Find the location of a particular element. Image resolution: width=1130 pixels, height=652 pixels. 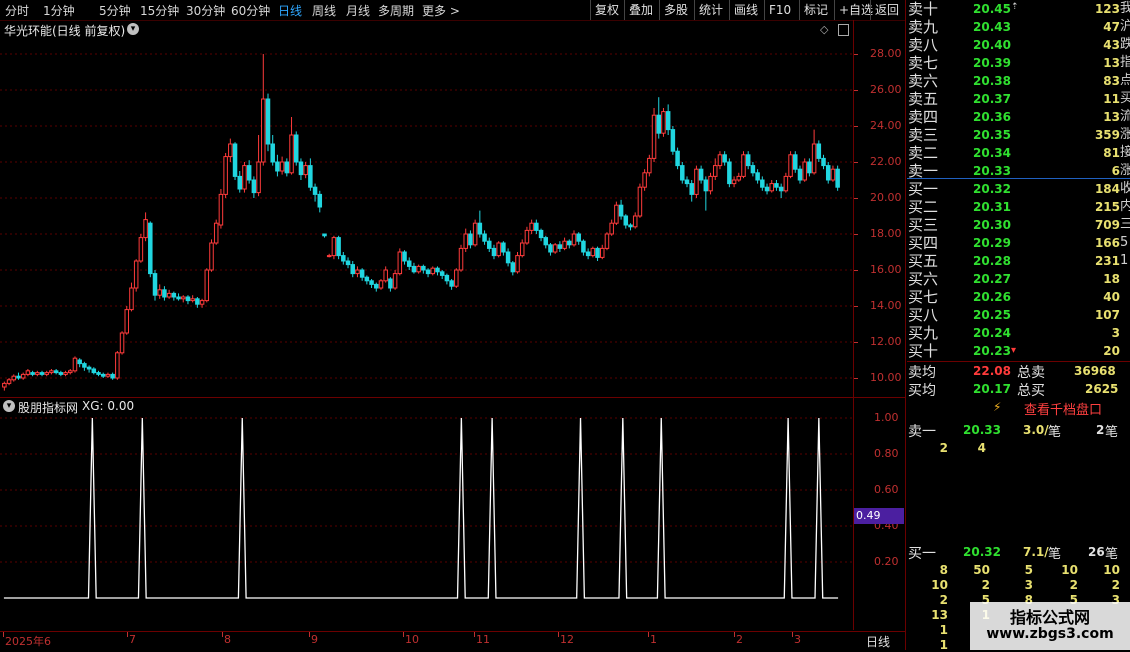

overlay-button: 叠加 is located at coordinates (640, 10).